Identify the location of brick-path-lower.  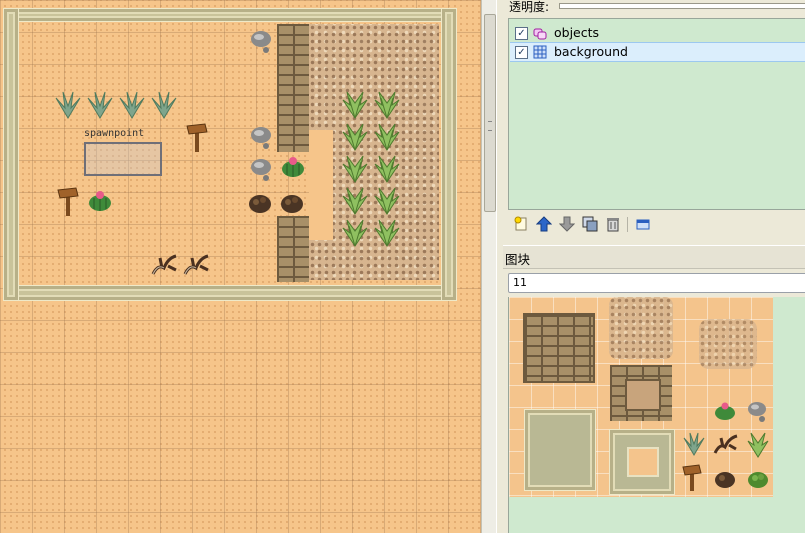
(293, 249).